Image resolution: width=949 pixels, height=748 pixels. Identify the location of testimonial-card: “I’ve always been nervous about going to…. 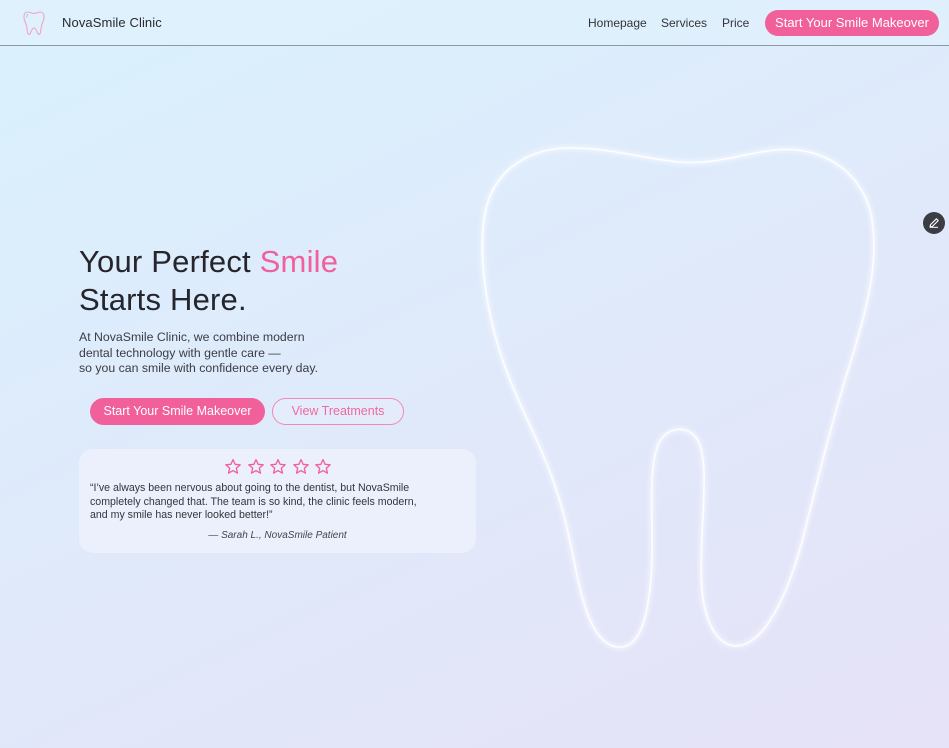
(277, 501).